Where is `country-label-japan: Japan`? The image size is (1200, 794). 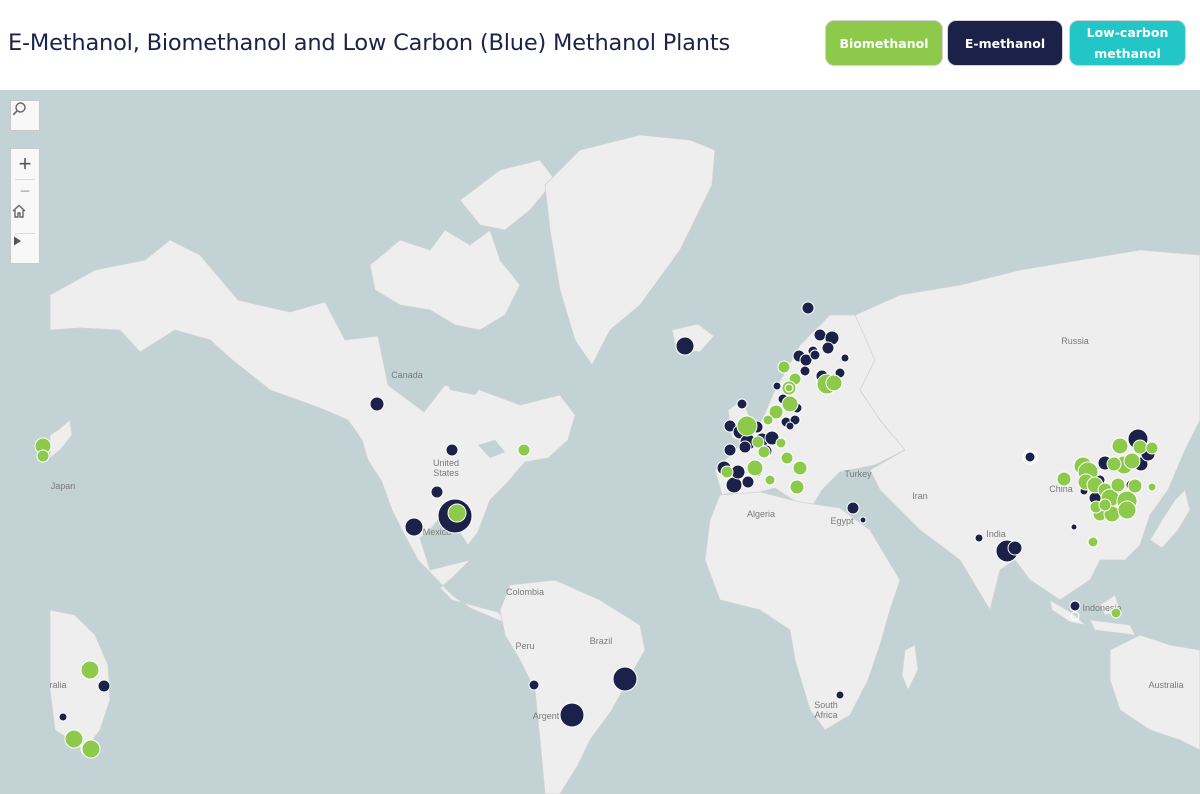 country-label-japan: Japan is located at coordinates (63, 486).